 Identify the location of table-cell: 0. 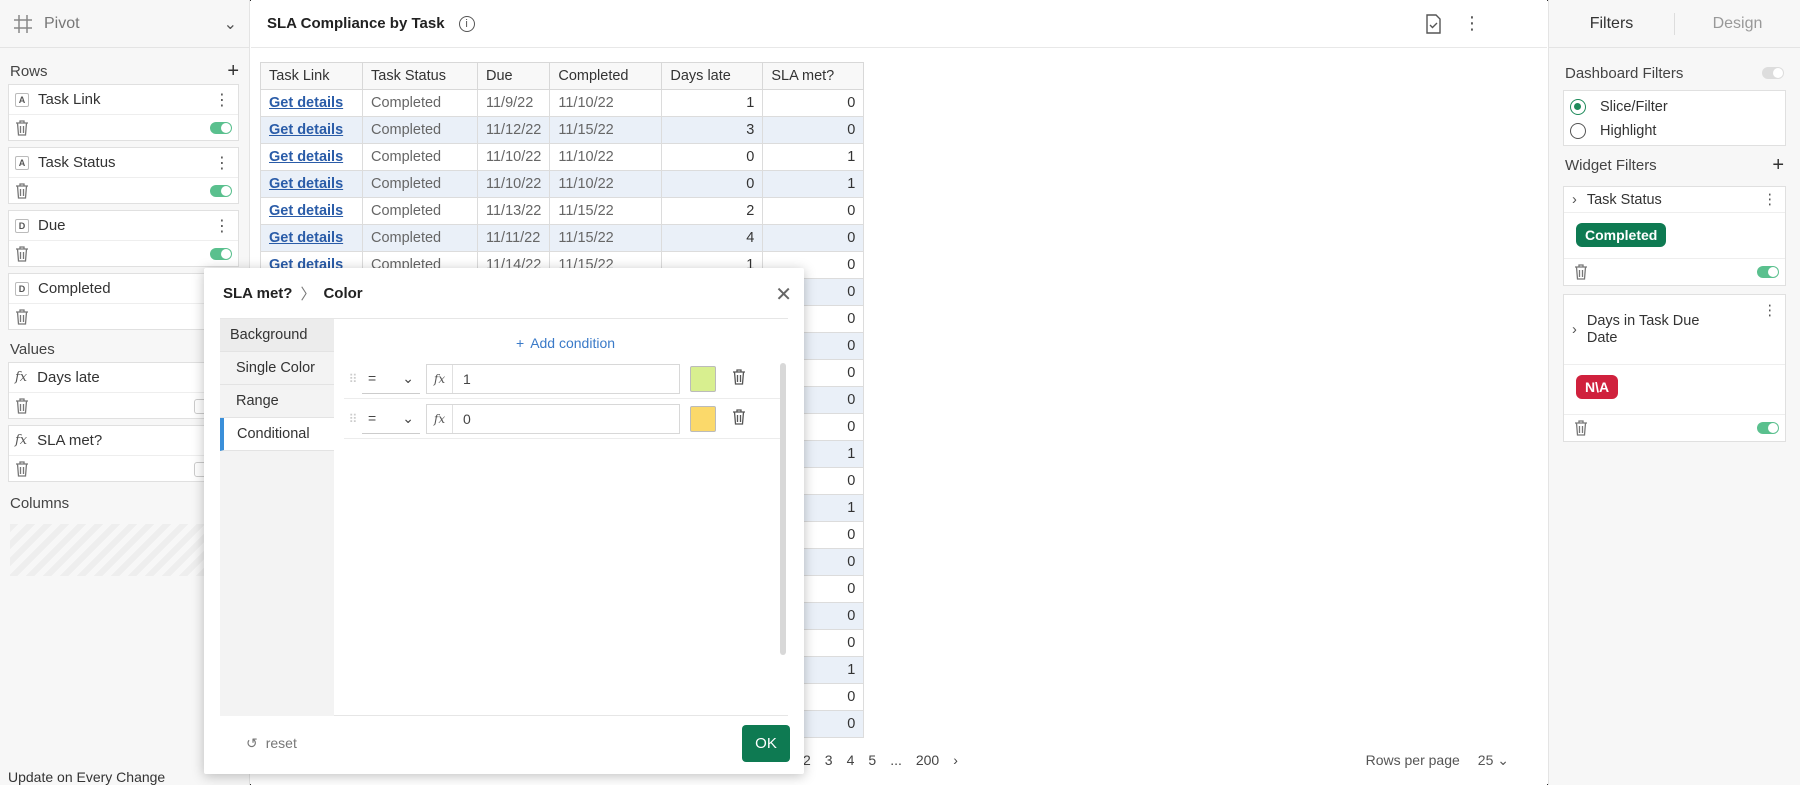
(813, 103).